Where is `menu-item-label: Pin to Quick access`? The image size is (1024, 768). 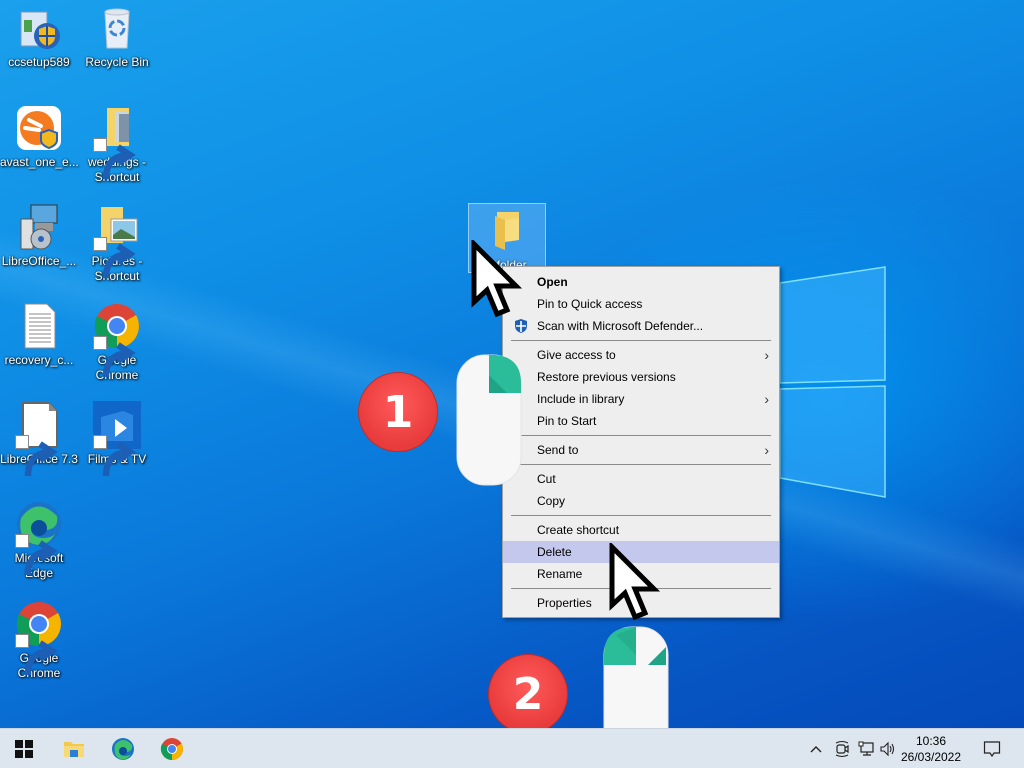
menu-item-label: Pin to Quick access is located at coordinates (590, 304).